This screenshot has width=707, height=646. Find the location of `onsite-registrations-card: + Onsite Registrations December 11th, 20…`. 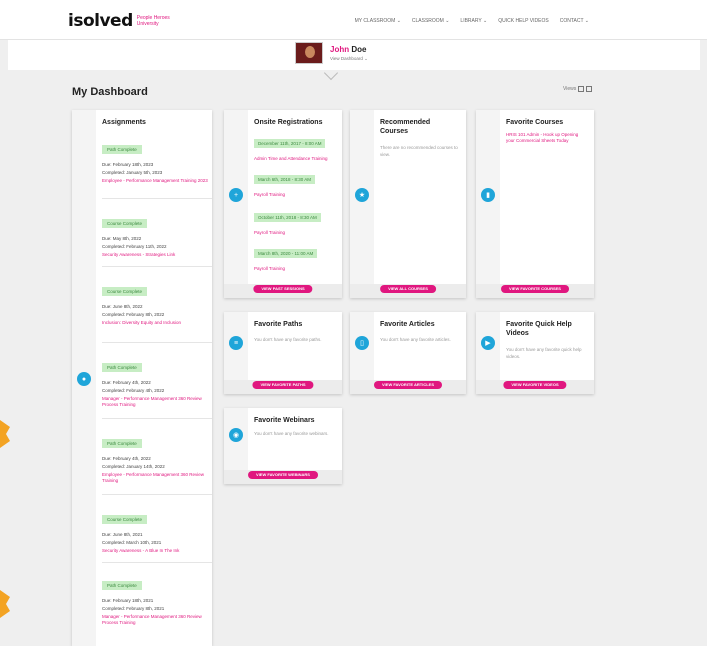

onsite-registrations-card: + Onsite Registrations December 11th, 20… is located at coordinates (283, 204).